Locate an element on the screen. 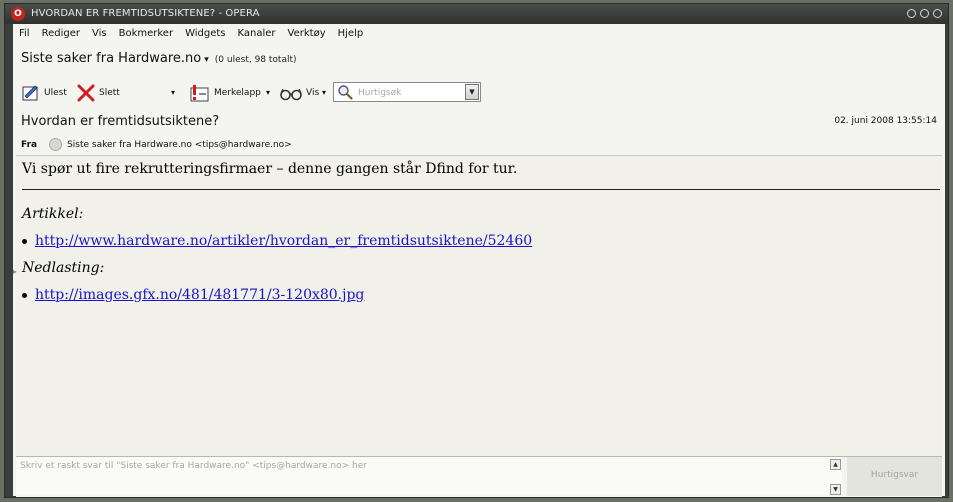  delete-dropdown-icon: ▾ is located at coordinates (173, 92).